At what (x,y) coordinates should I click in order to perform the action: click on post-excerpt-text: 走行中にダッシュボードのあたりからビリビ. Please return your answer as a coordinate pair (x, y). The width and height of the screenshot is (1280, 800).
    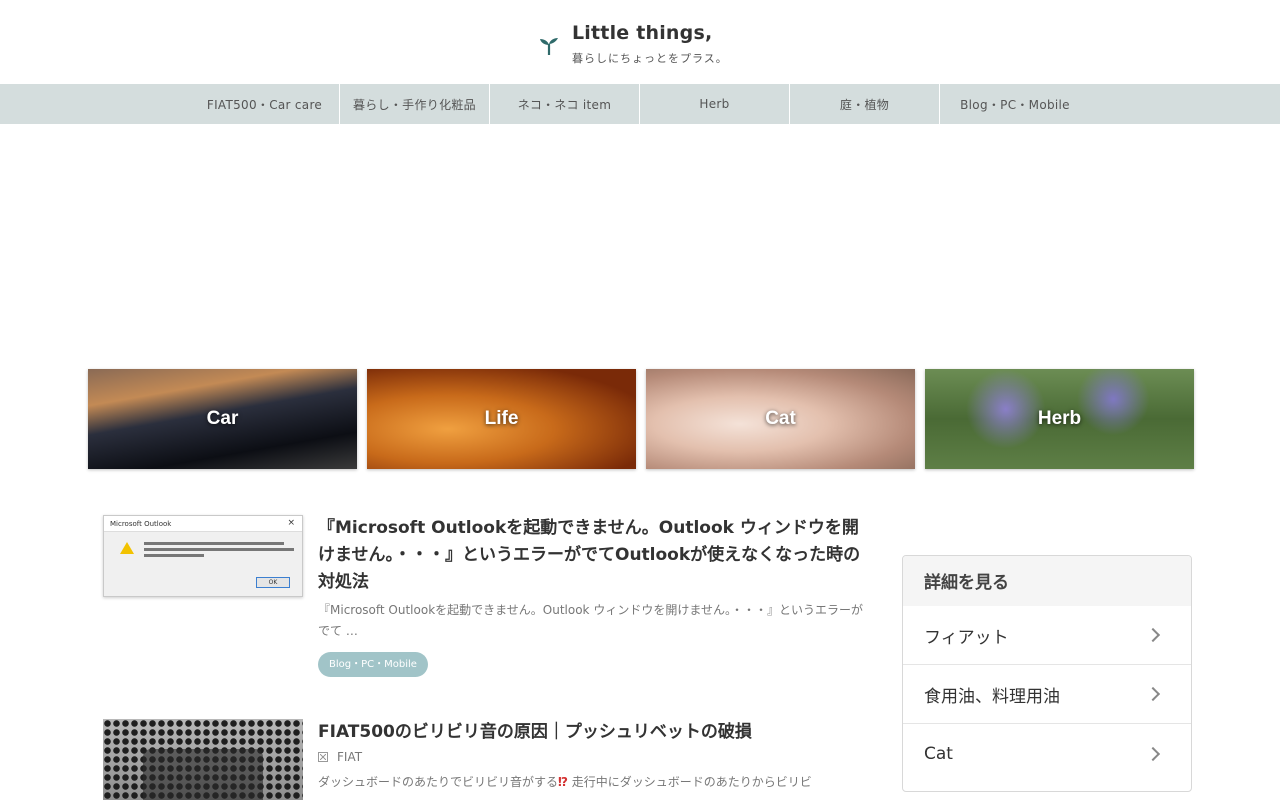
    Looking at the image, I should click on (689, 782).